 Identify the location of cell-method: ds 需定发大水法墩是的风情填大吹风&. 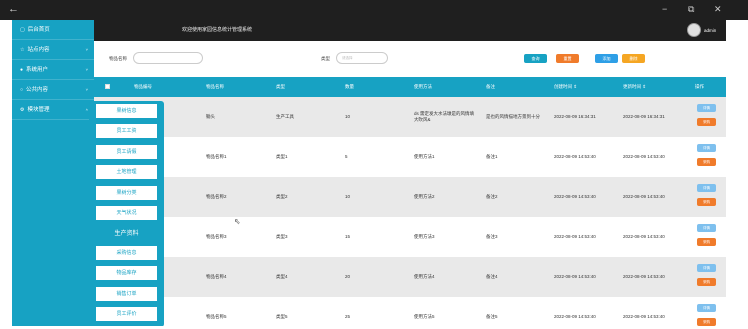
(444, 116).